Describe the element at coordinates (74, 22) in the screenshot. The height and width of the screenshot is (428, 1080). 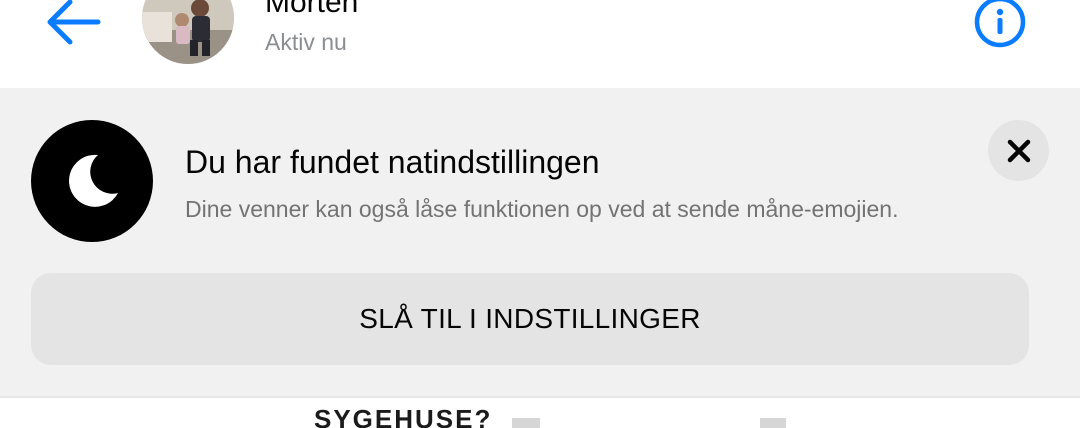
I see `arrow-left-icon` at that location.